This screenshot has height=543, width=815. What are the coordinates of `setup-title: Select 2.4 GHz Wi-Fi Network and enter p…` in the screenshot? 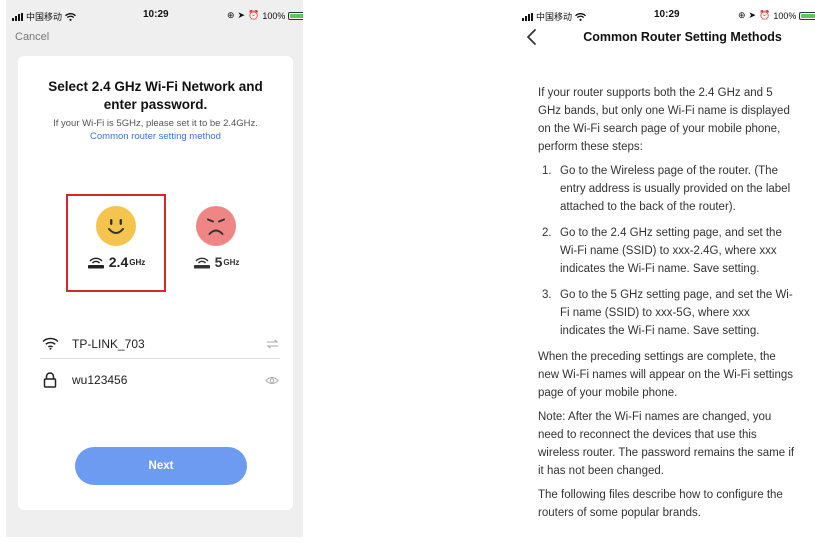 It's located at (155, 95).